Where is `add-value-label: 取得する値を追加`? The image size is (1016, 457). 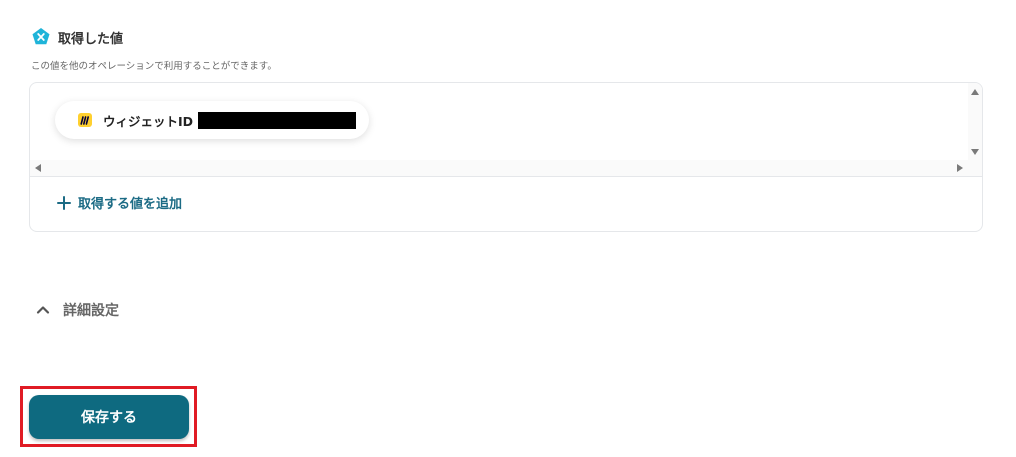
add-value-label: 取得する値を追加 is located at coordinates (130, 204).